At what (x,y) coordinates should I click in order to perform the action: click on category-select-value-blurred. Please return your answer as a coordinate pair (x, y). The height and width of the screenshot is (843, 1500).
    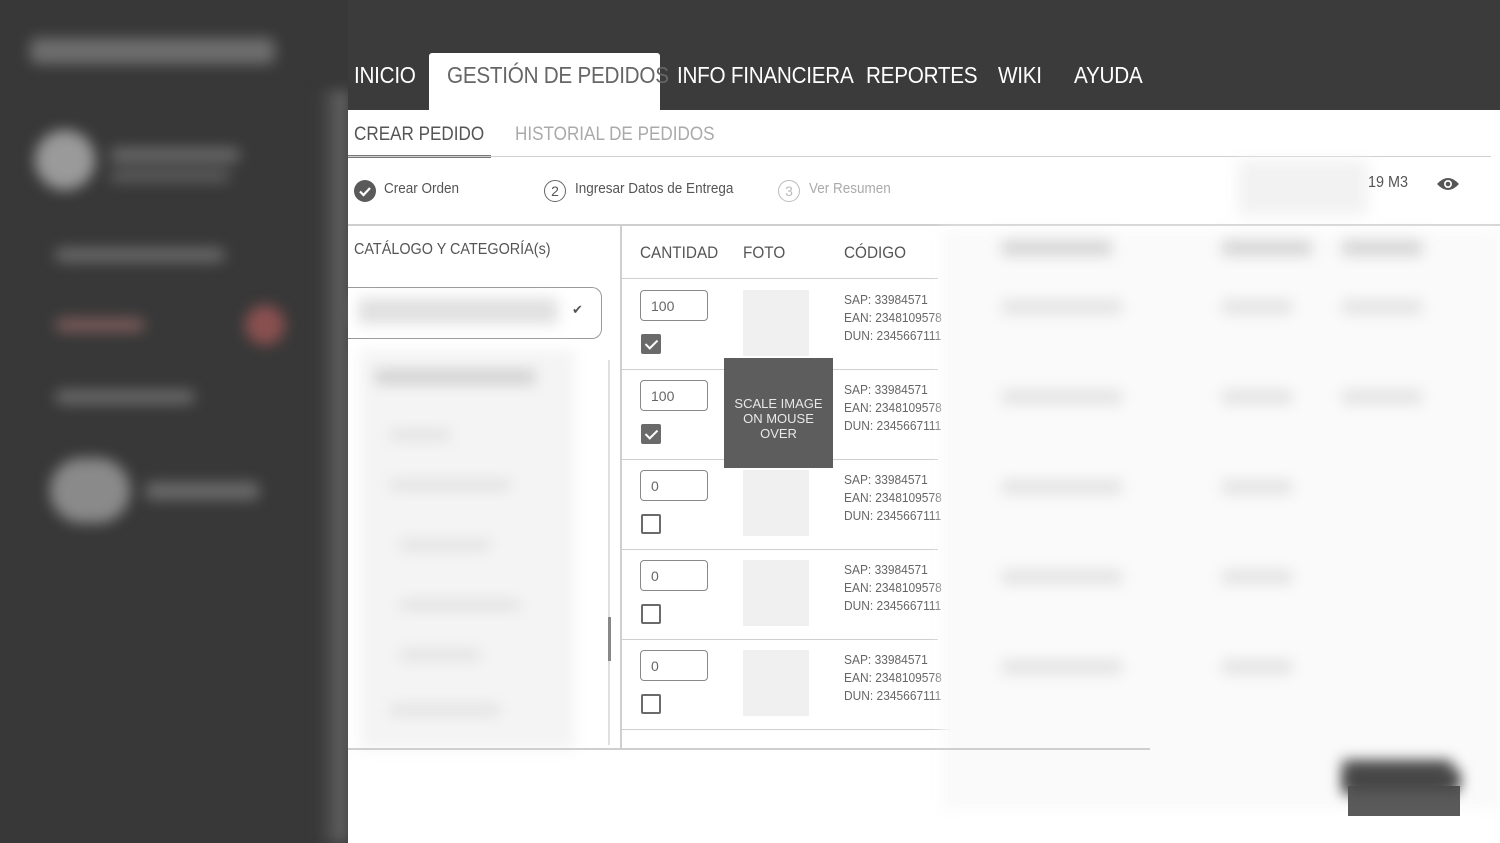
    Looking at the image, I should click on (458, 311).